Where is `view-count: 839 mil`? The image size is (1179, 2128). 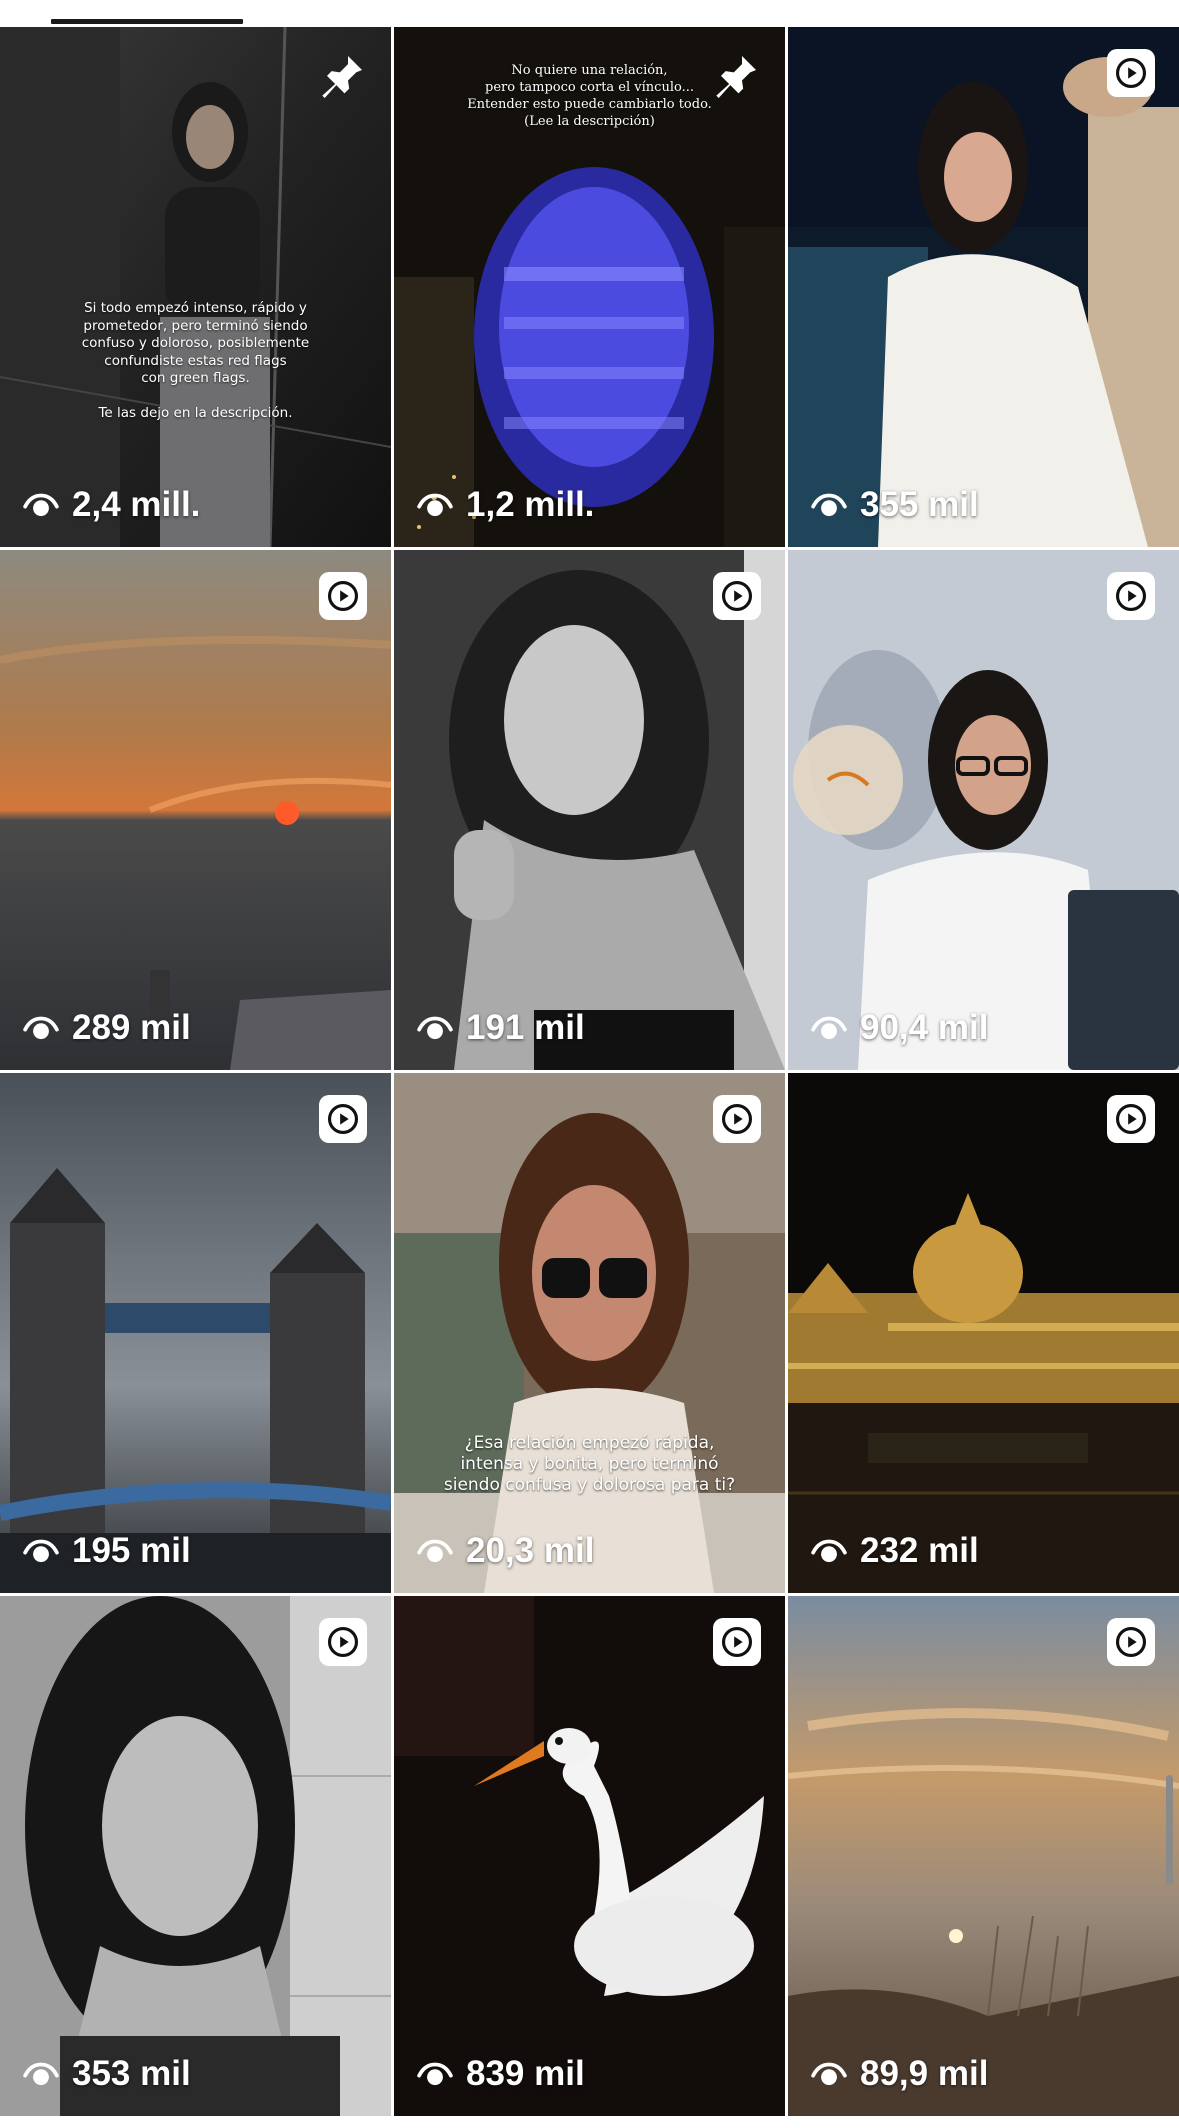 view-count: 839 mil is located at coordinates (500, 2074).